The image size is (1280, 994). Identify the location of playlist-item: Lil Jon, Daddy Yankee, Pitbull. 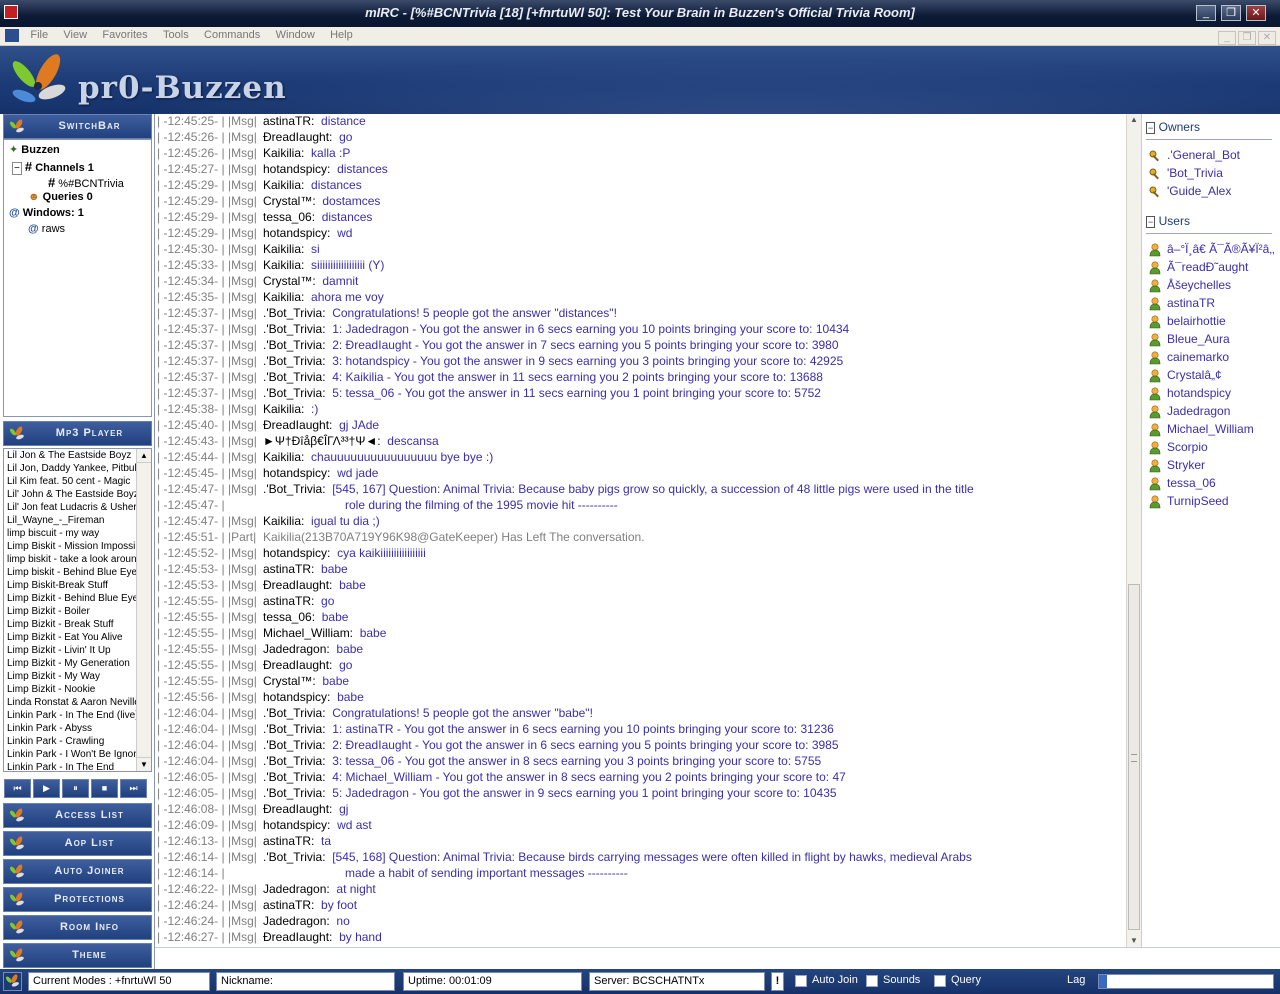
(70, 468).